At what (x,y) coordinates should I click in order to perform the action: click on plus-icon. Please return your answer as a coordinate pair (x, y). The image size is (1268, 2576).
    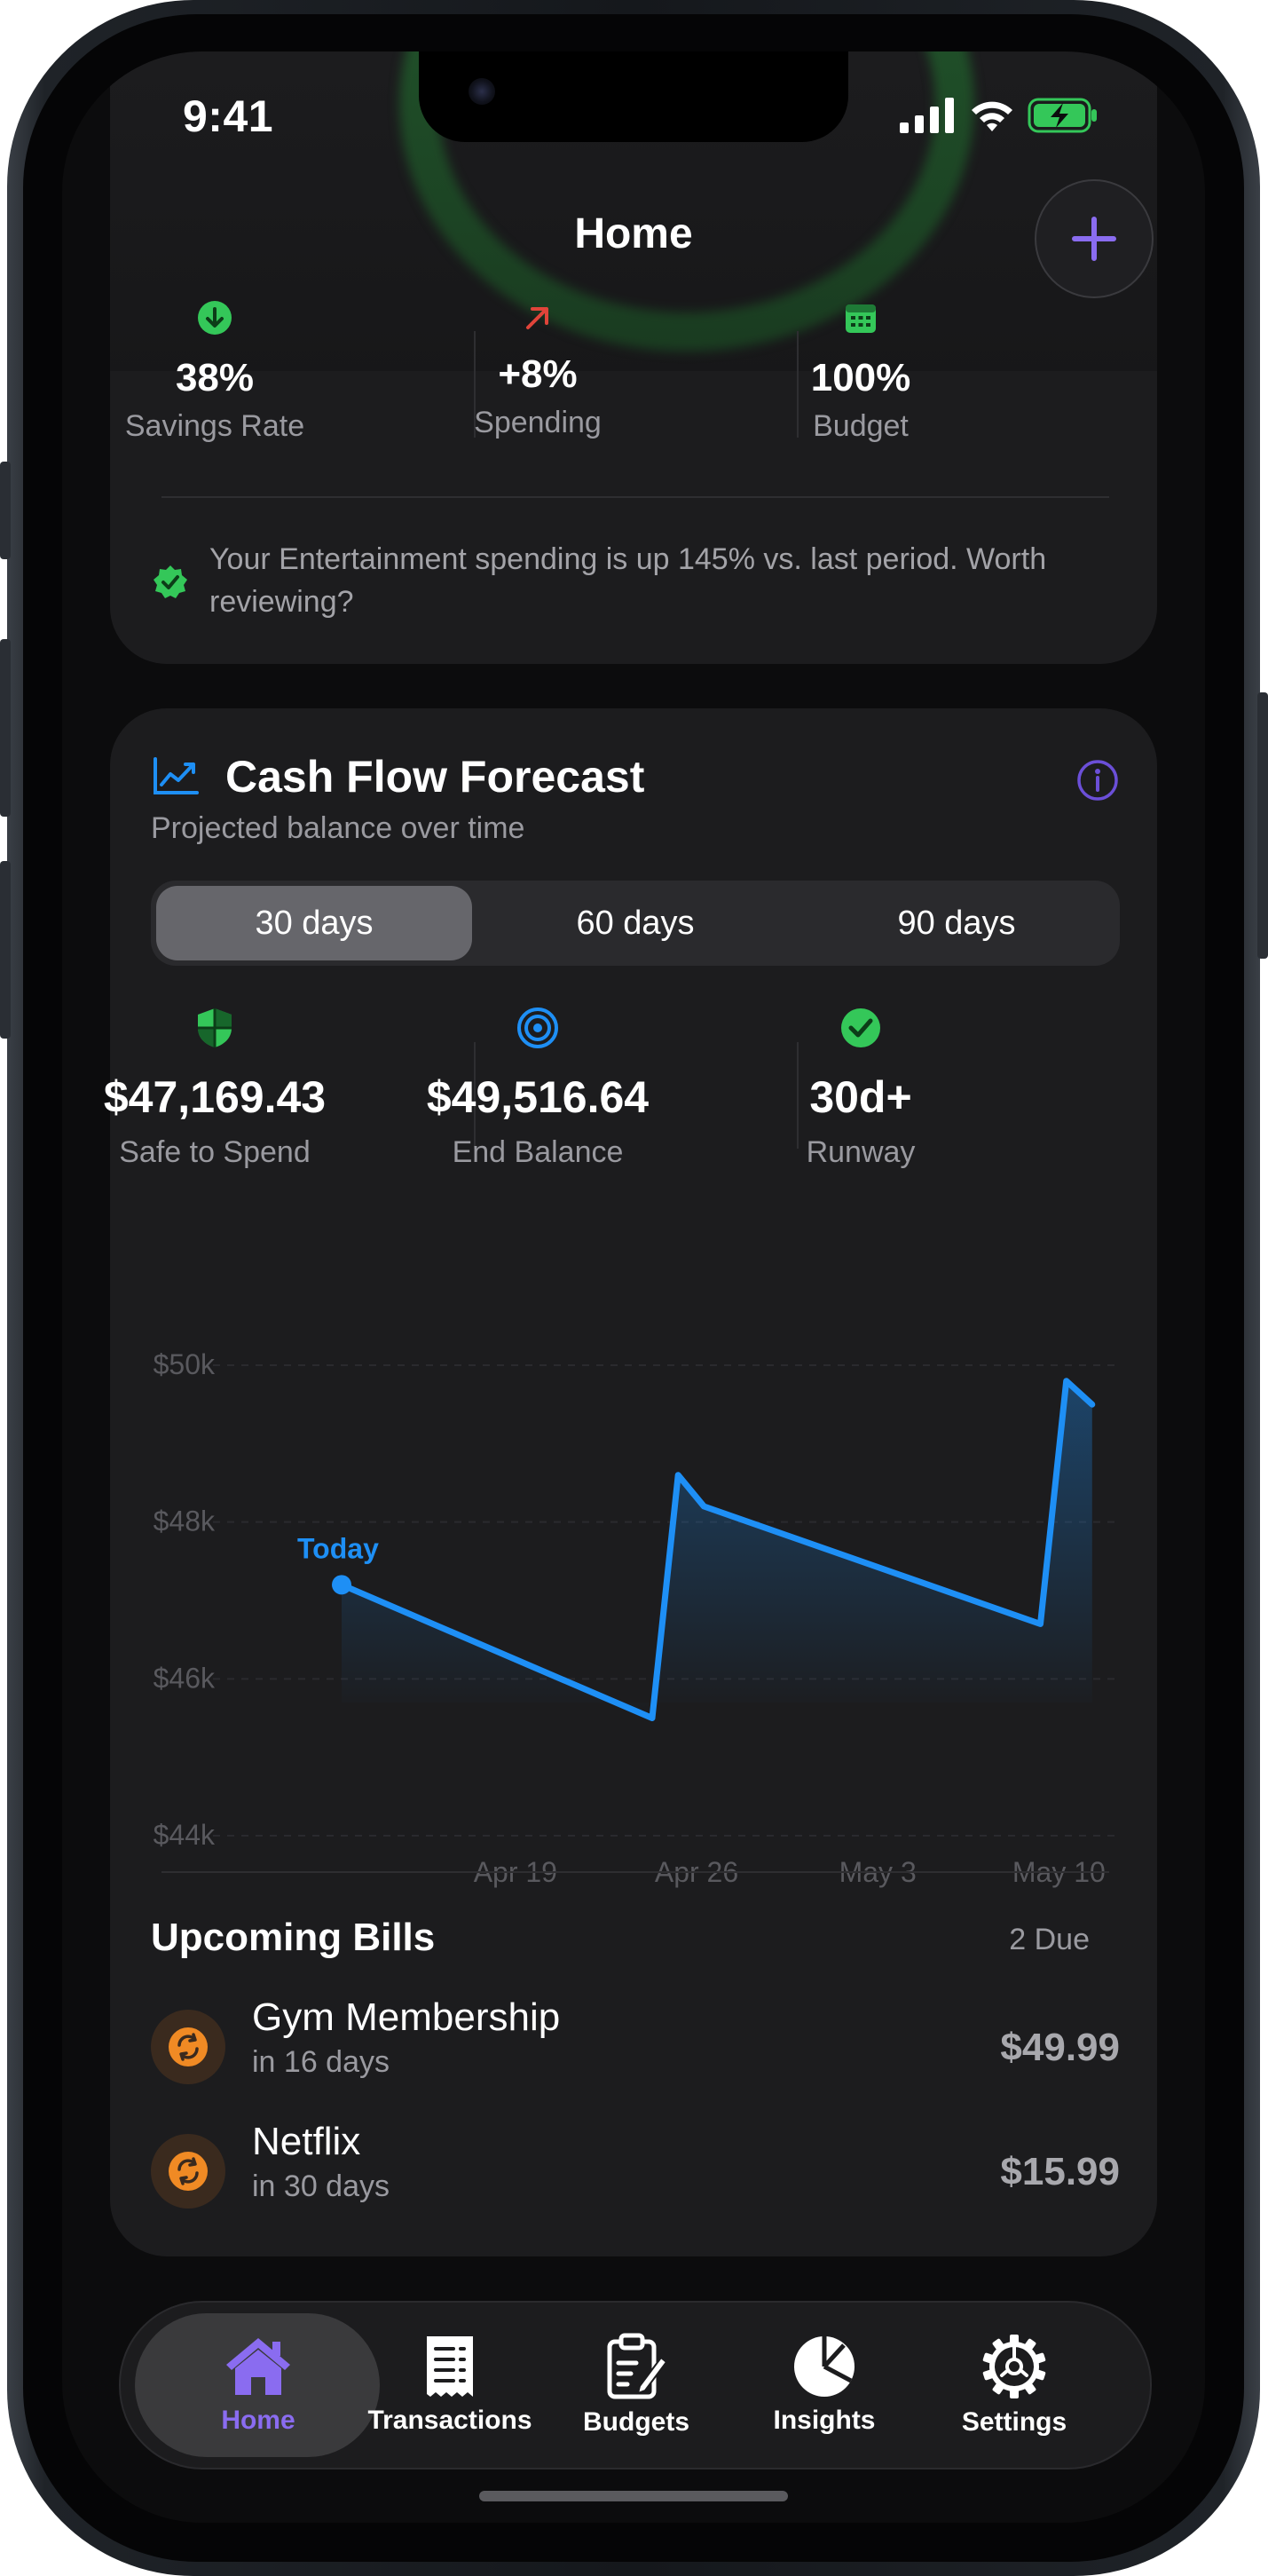
    Looking at the image, I should click on (1094, 239).